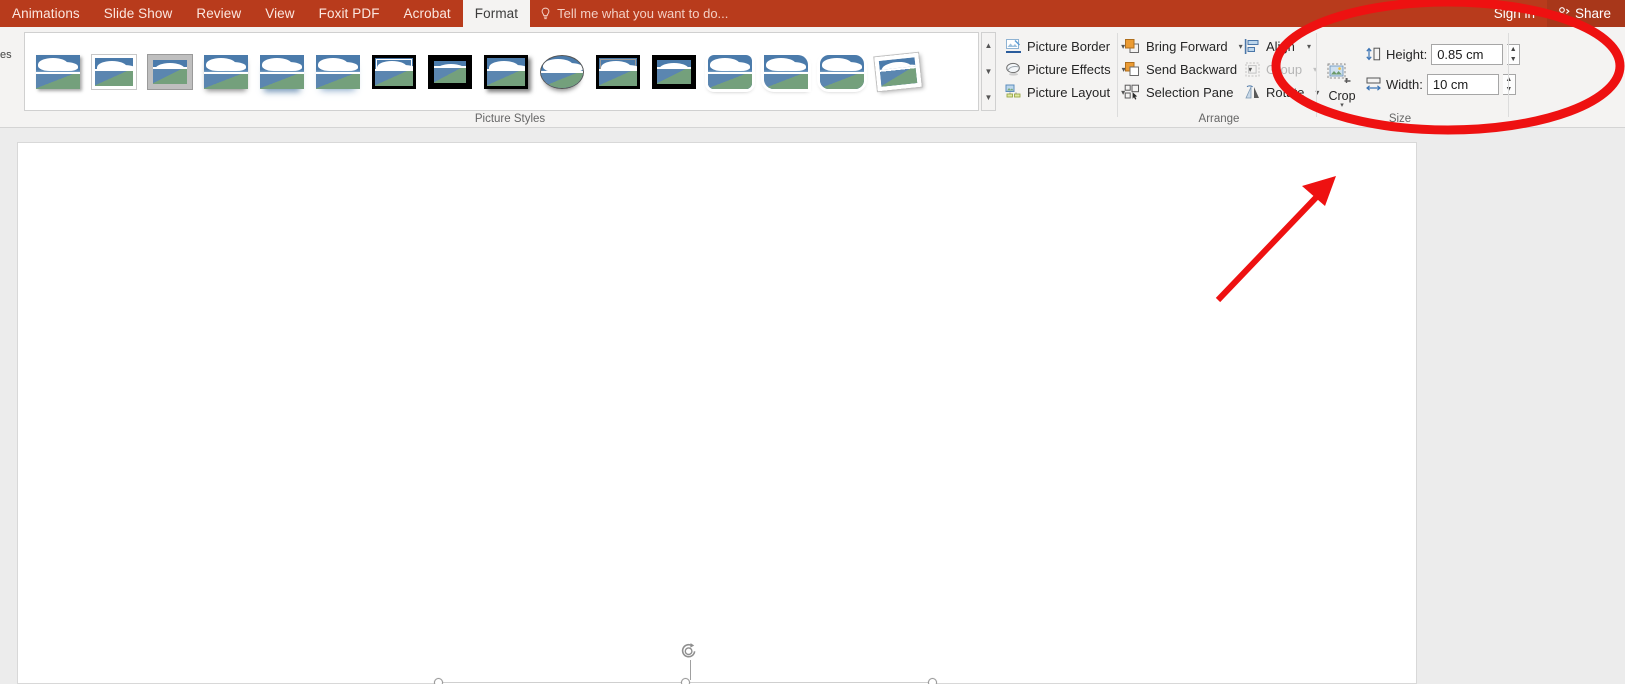  Describe the element at coordinates (1132, 69) in the screenshot. I see `send-backward-icon` at that location.